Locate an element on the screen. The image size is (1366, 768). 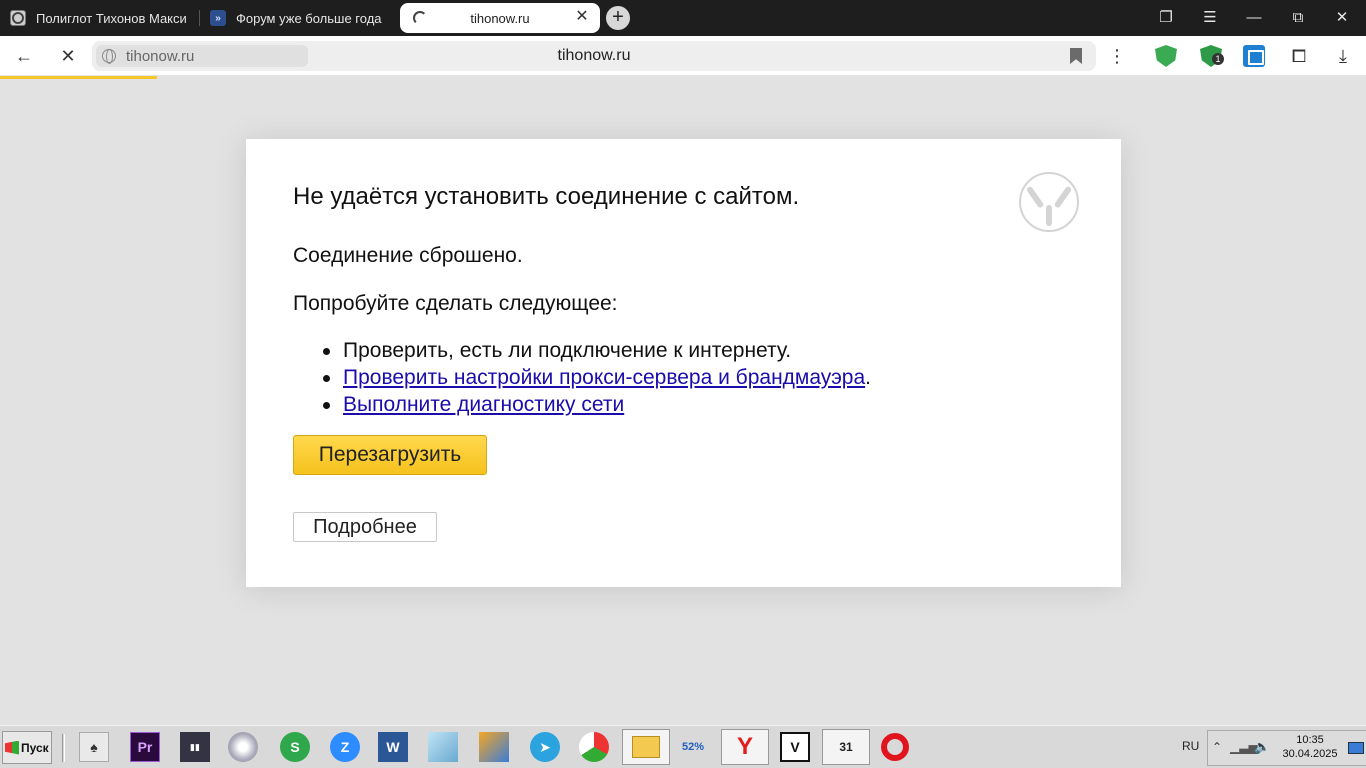
volume-icon: 🔈 is located at coordinates (1262, 747).